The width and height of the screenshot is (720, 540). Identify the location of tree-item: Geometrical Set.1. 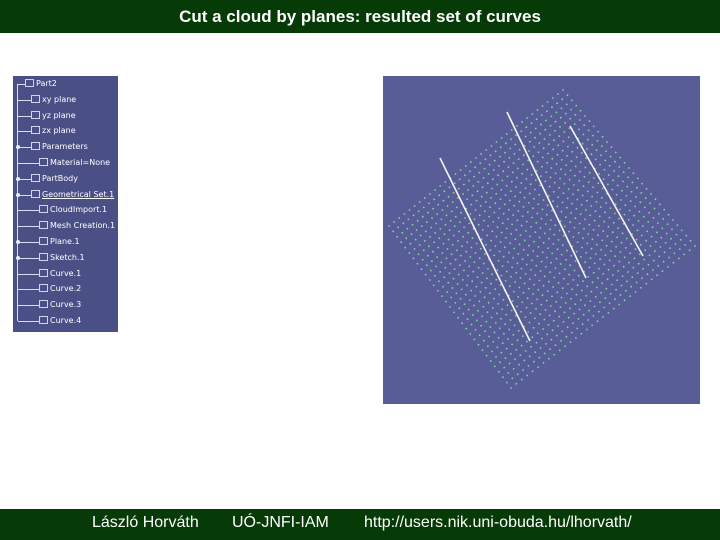
(72, 195).